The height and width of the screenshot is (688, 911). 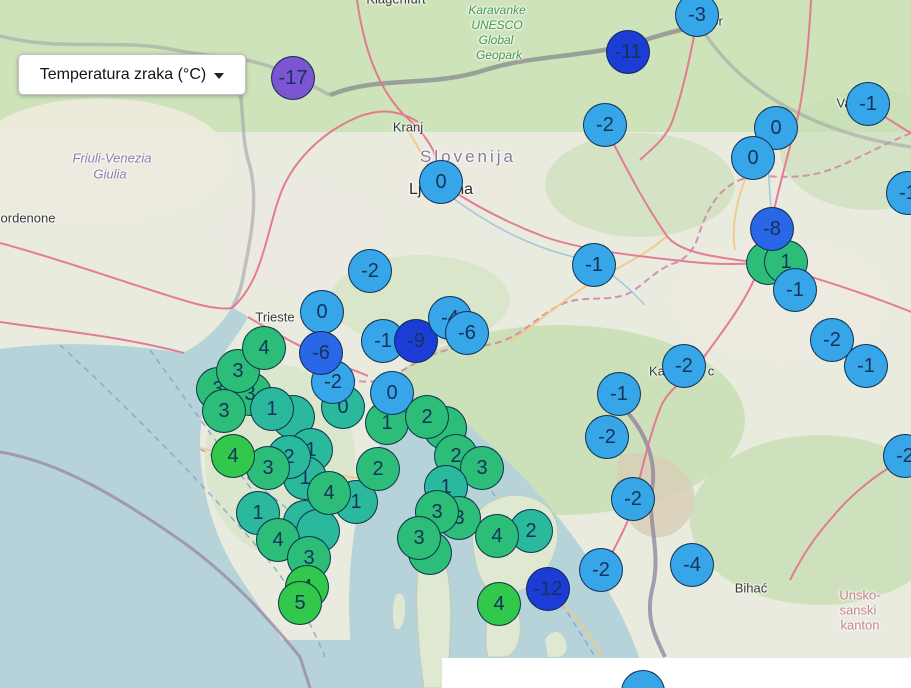 I want to click on chevron-down-icon, so click(x=219, y=75).